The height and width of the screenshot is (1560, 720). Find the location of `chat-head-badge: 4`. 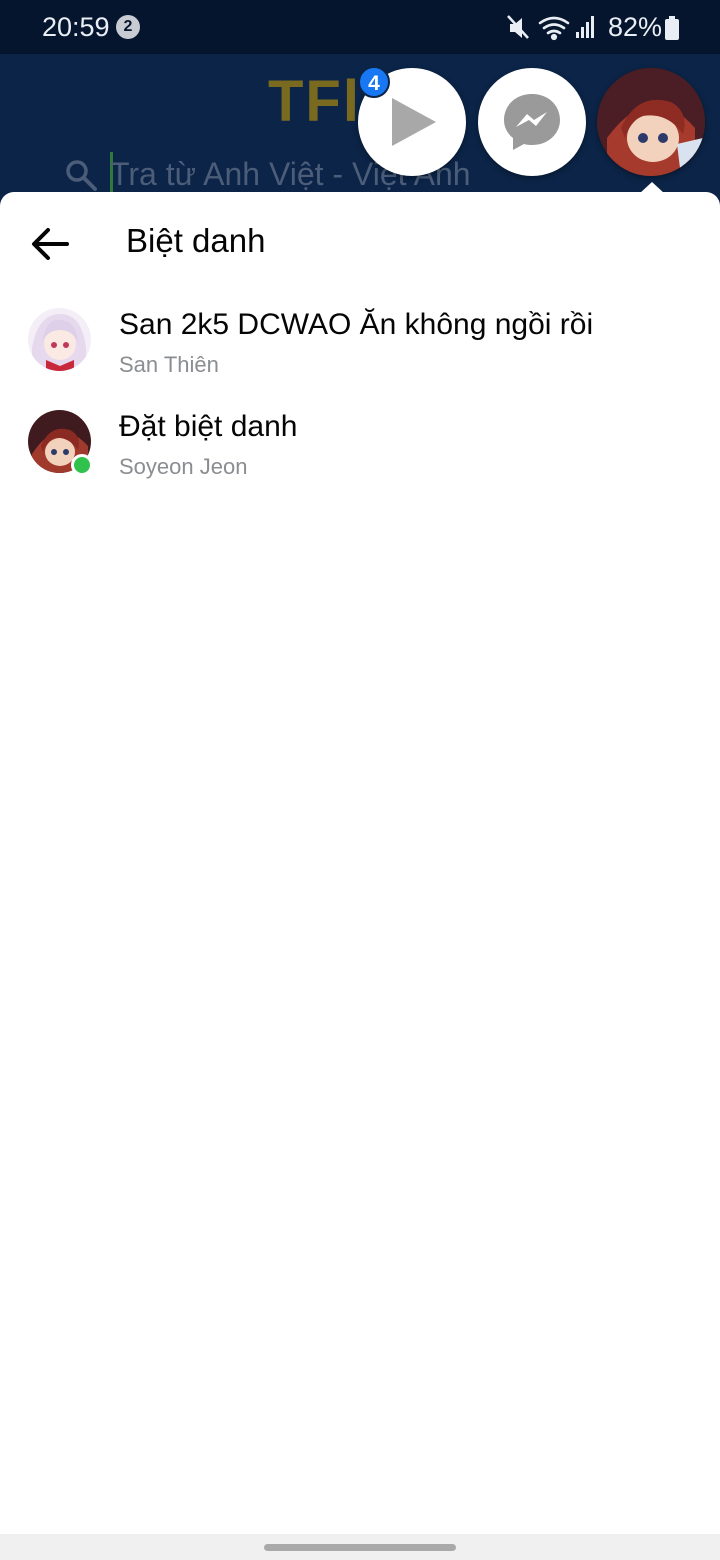

chat-head-badge: 4 is located at coordinates (374, 82).